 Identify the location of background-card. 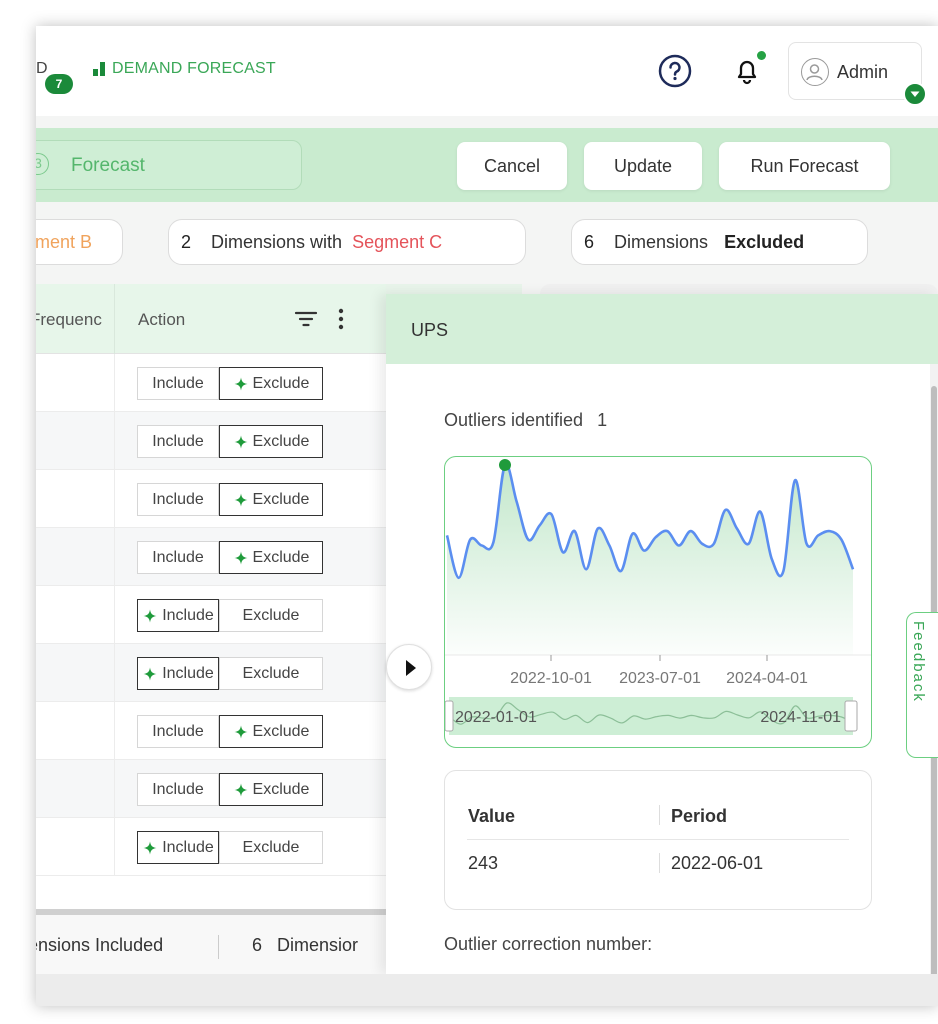
(739, 289).